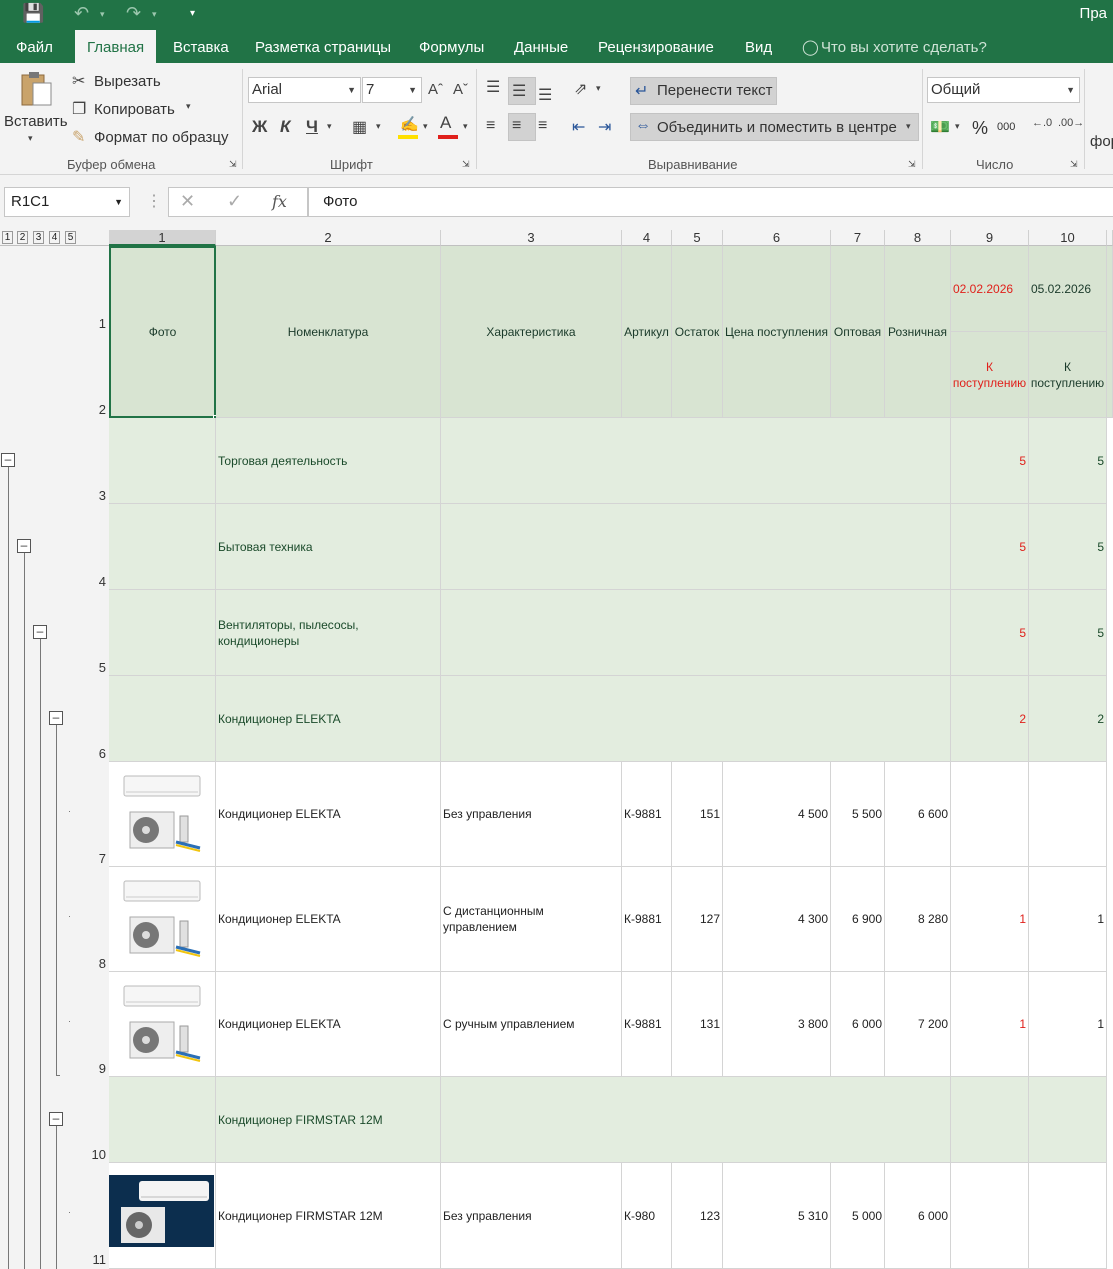  What do you see at coordinates (96, 323) in the screenshot?
I see `row-number: 1` at bounding box center [96, 323].